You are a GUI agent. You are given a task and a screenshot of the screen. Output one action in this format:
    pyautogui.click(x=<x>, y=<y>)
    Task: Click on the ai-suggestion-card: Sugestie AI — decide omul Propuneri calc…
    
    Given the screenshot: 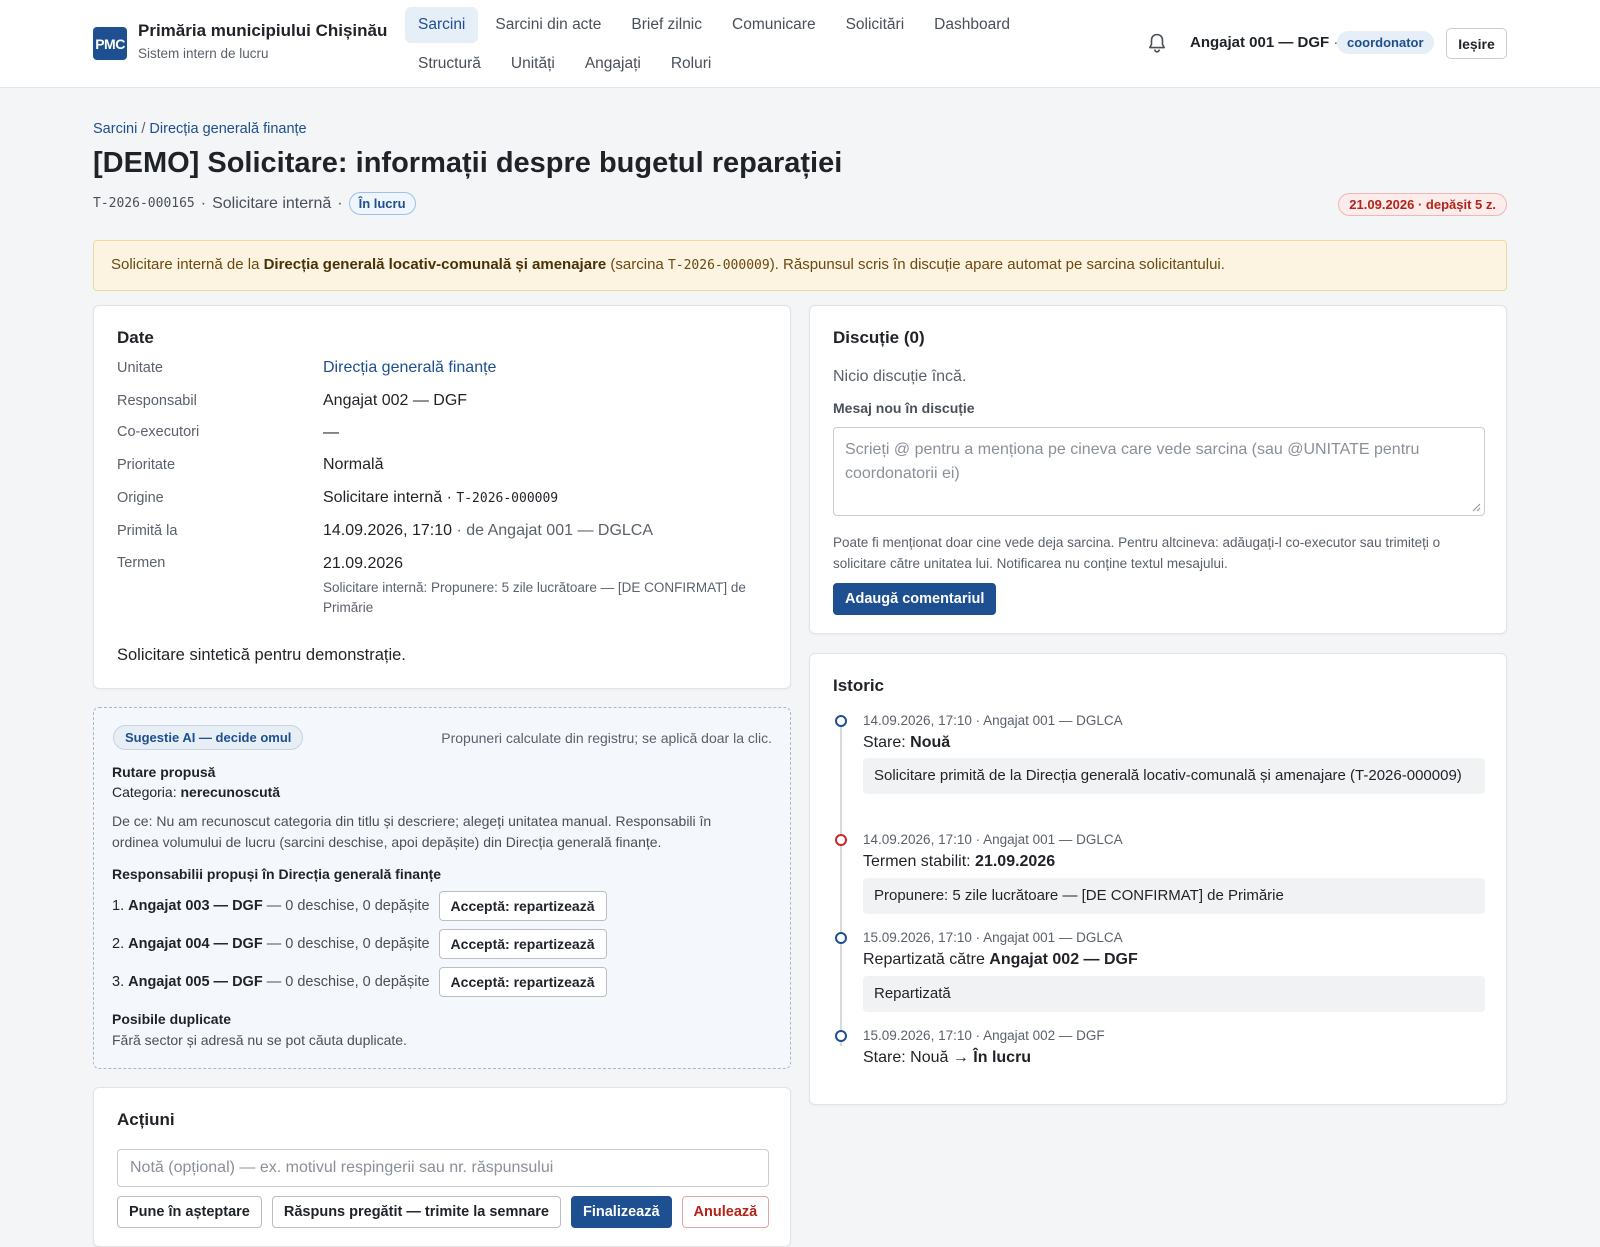 What is the action you would take?
    pyautogui.click(x=442, y=888)
    